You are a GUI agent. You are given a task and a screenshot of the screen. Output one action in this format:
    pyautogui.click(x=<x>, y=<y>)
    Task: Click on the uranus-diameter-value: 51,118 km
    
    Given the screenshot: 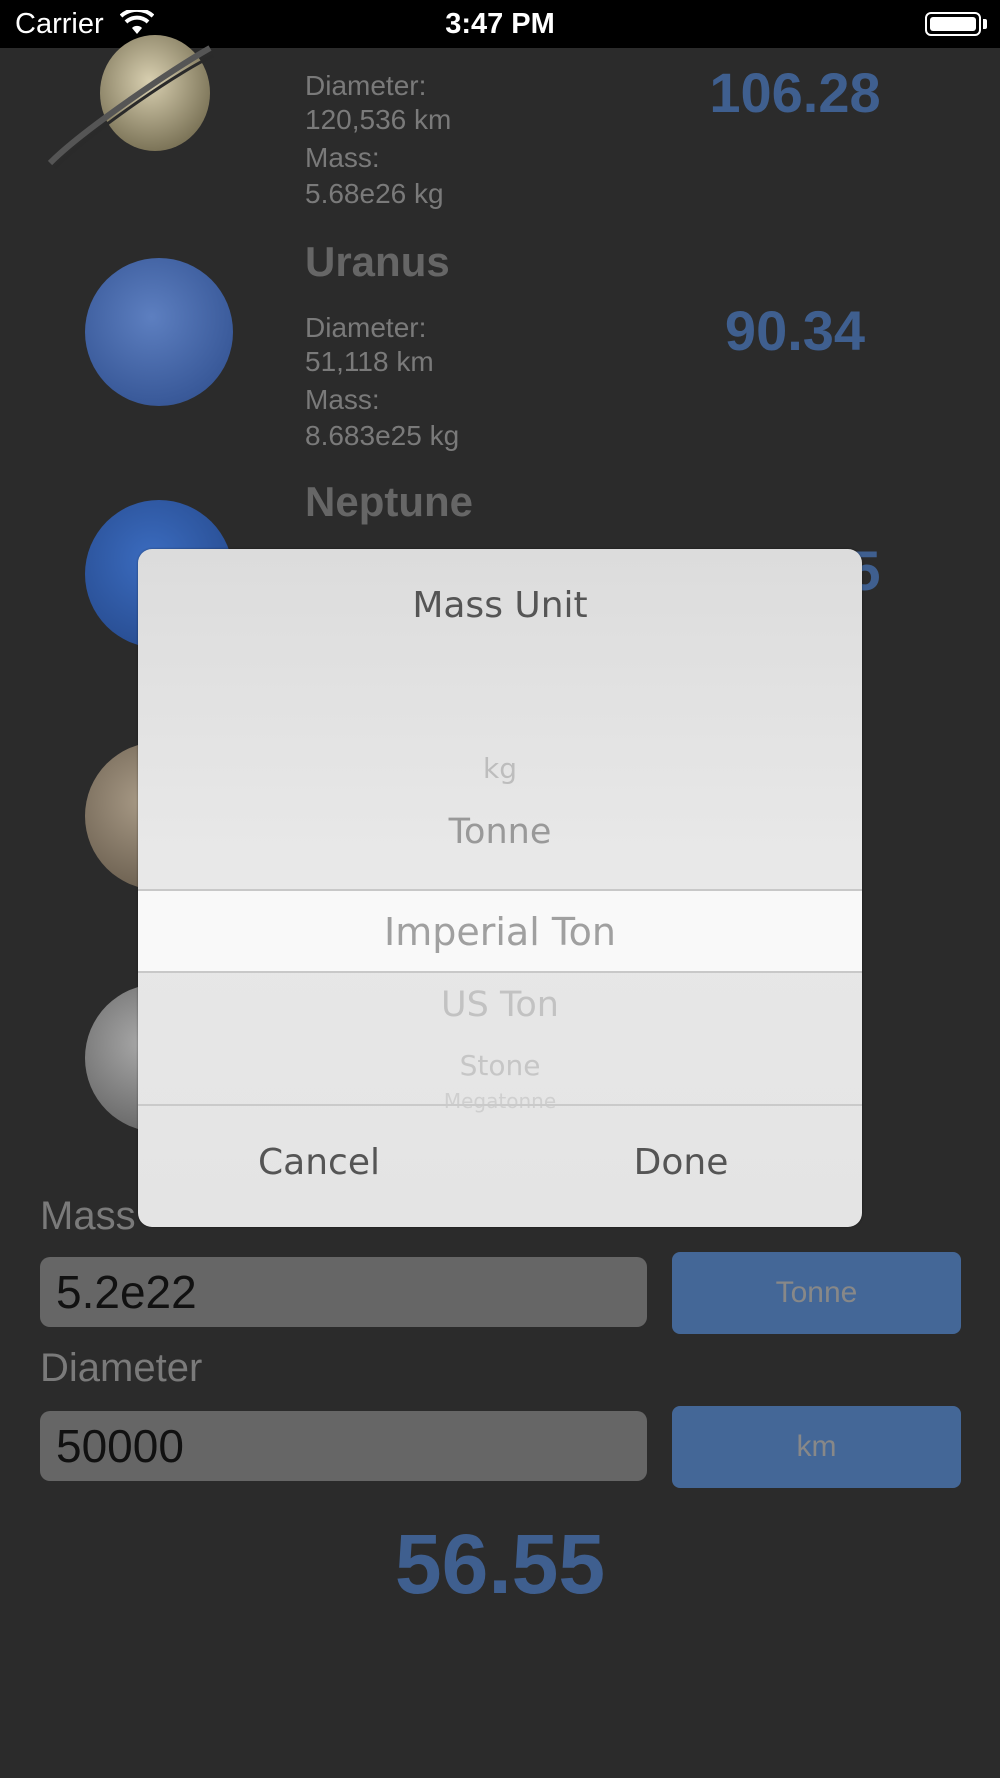 What is the action you would take?
    pyautogui.click(x=369, y=361)
    